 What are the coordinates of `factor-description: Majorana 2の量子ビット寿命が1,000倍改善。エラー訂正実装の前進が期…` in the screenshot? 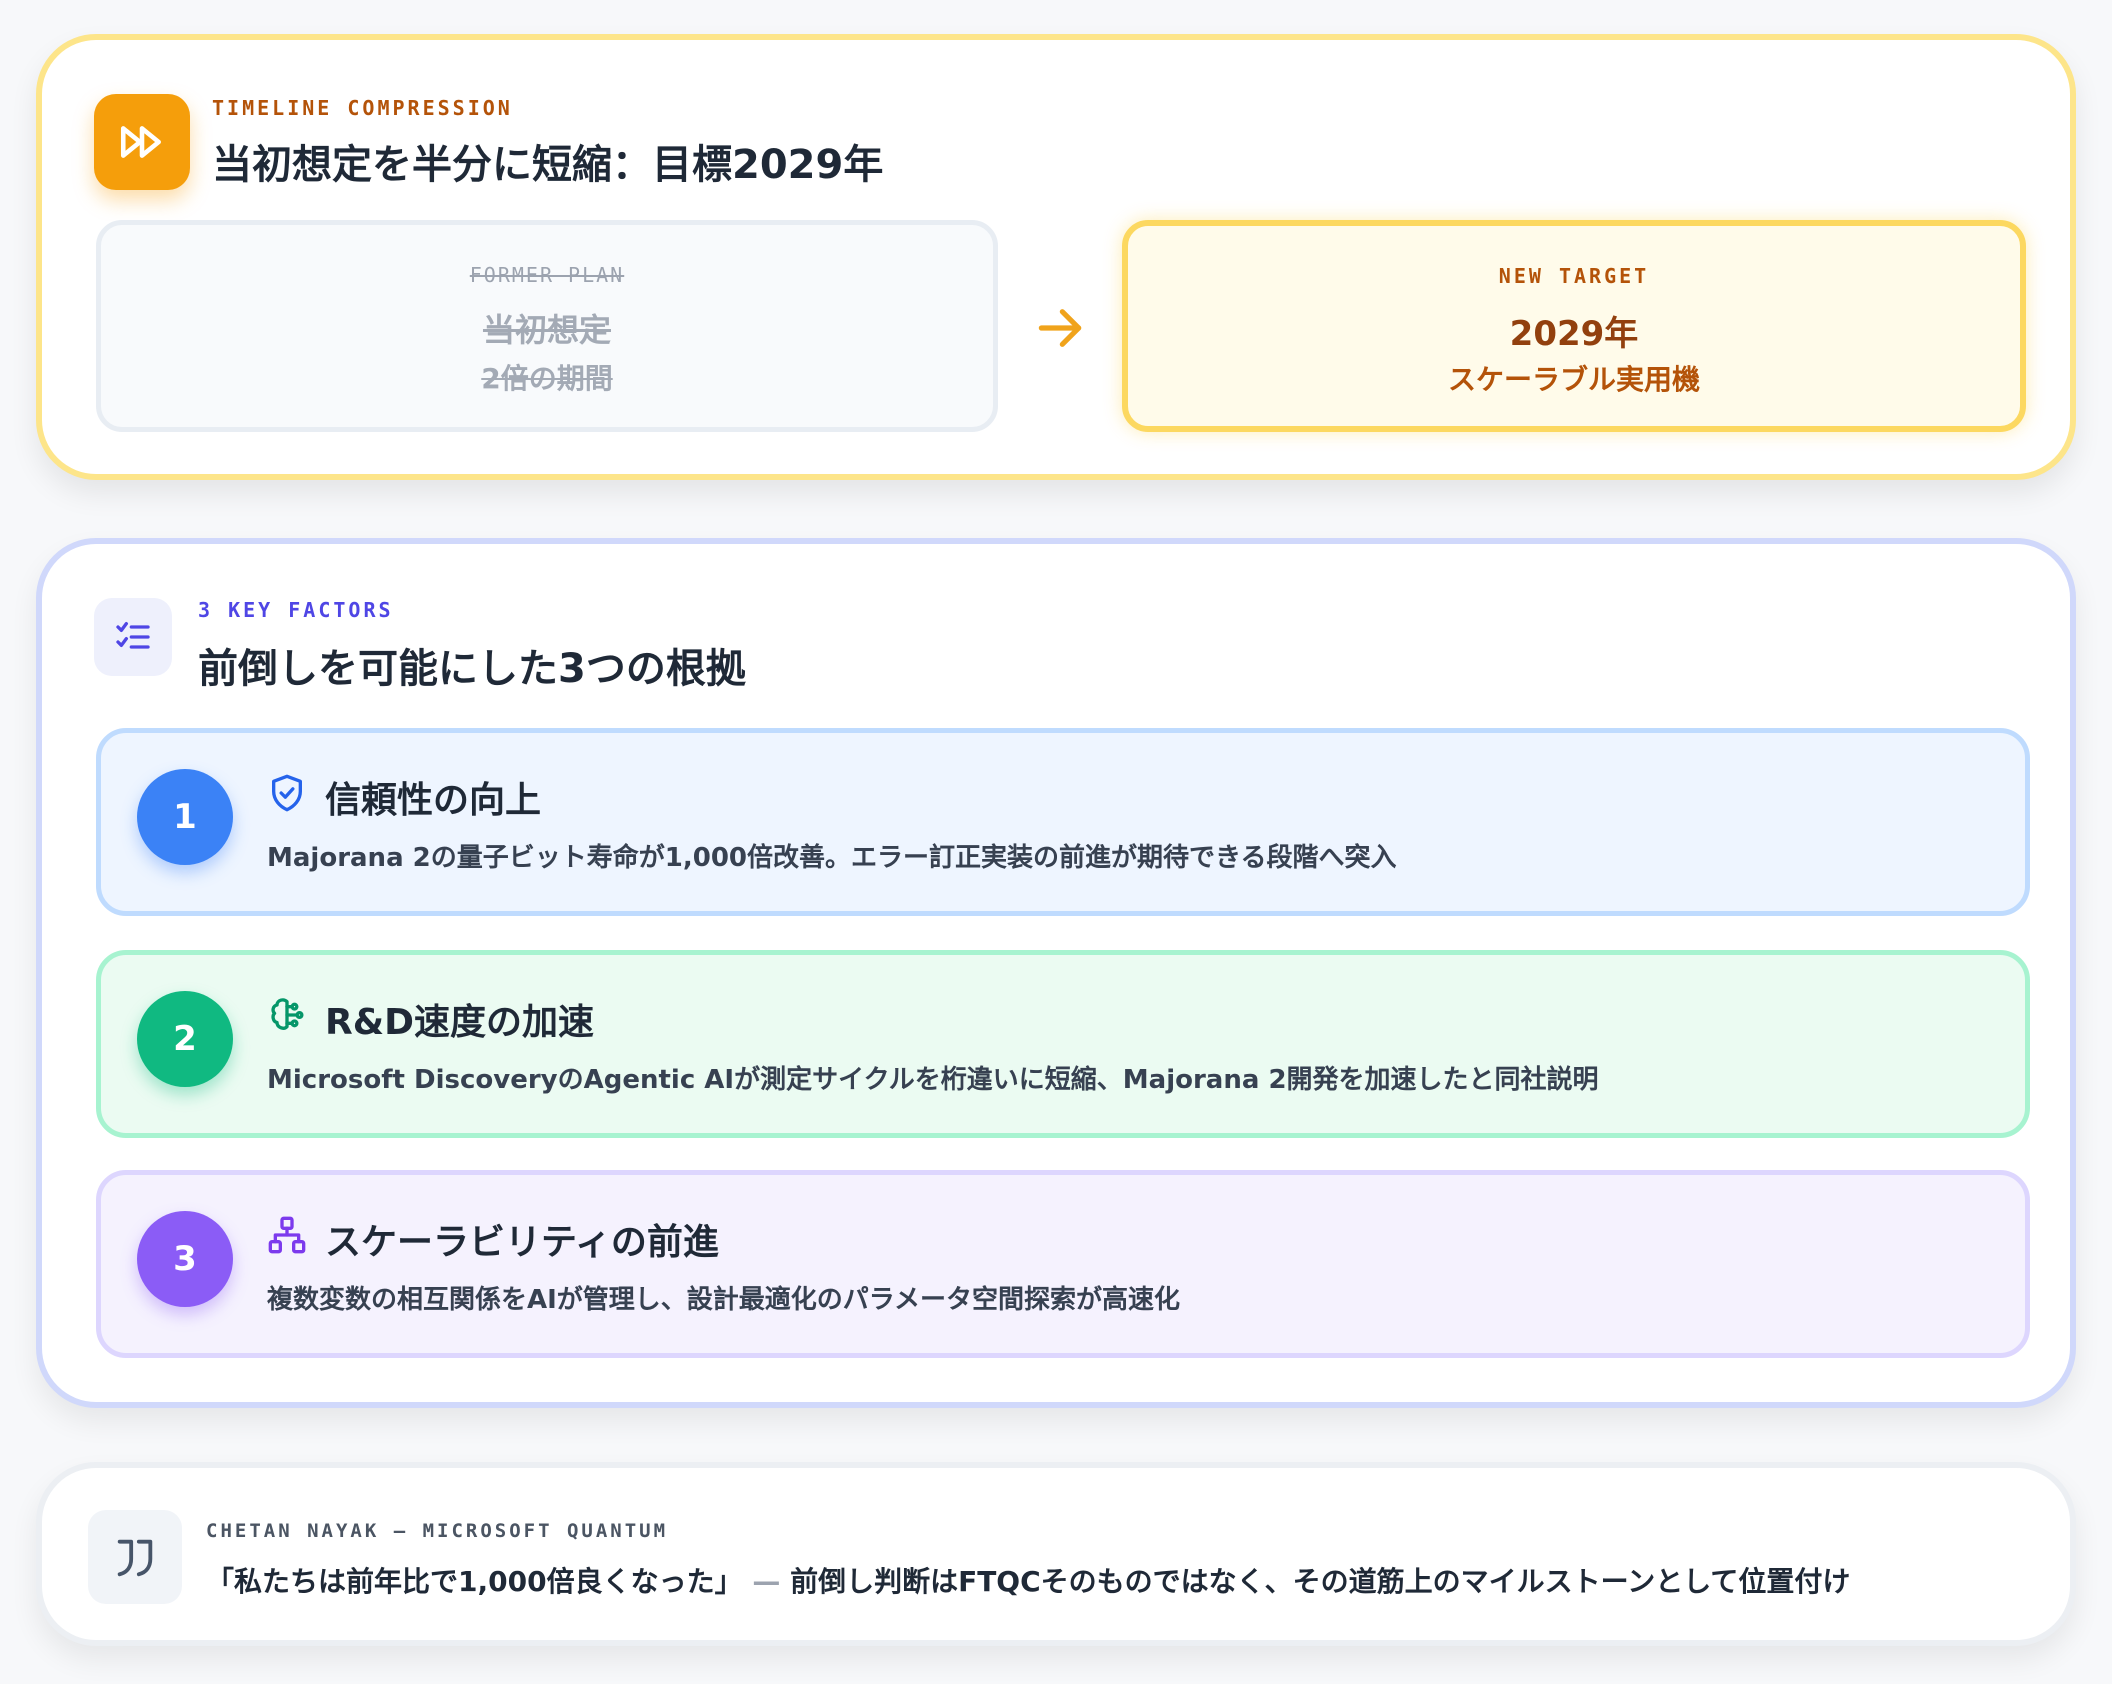 It's located at (832, 858).